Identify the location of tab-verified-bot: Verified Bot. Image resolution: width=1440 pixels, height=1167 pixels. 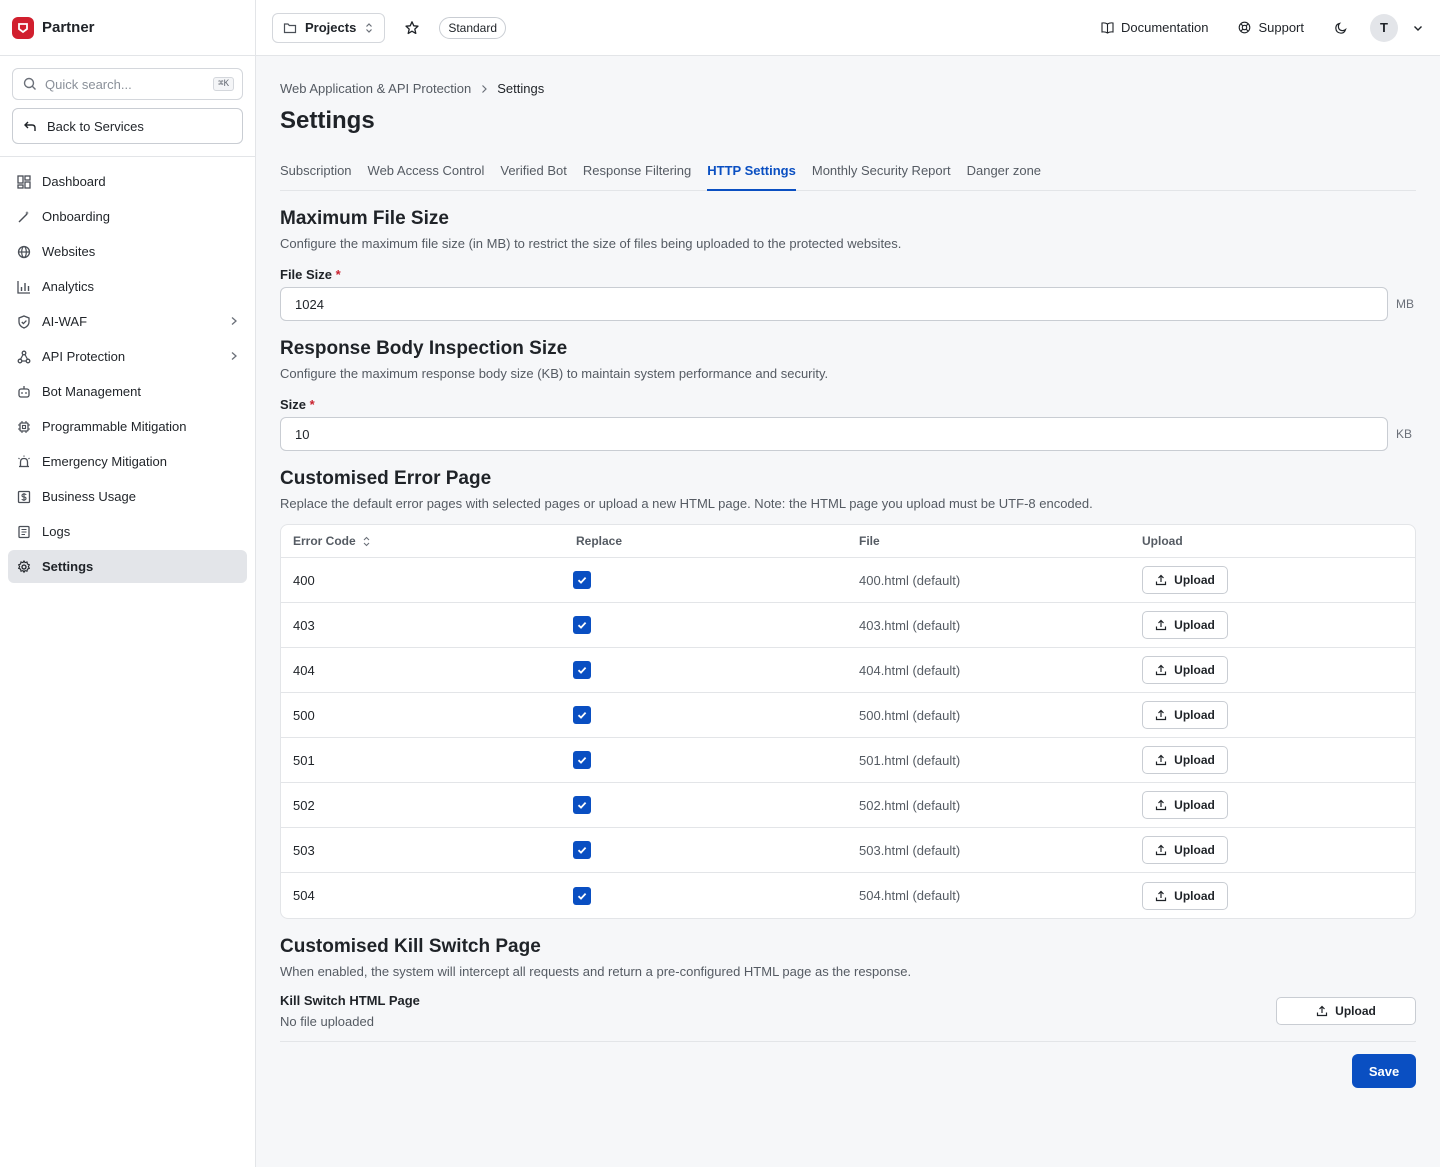
(533, 174).